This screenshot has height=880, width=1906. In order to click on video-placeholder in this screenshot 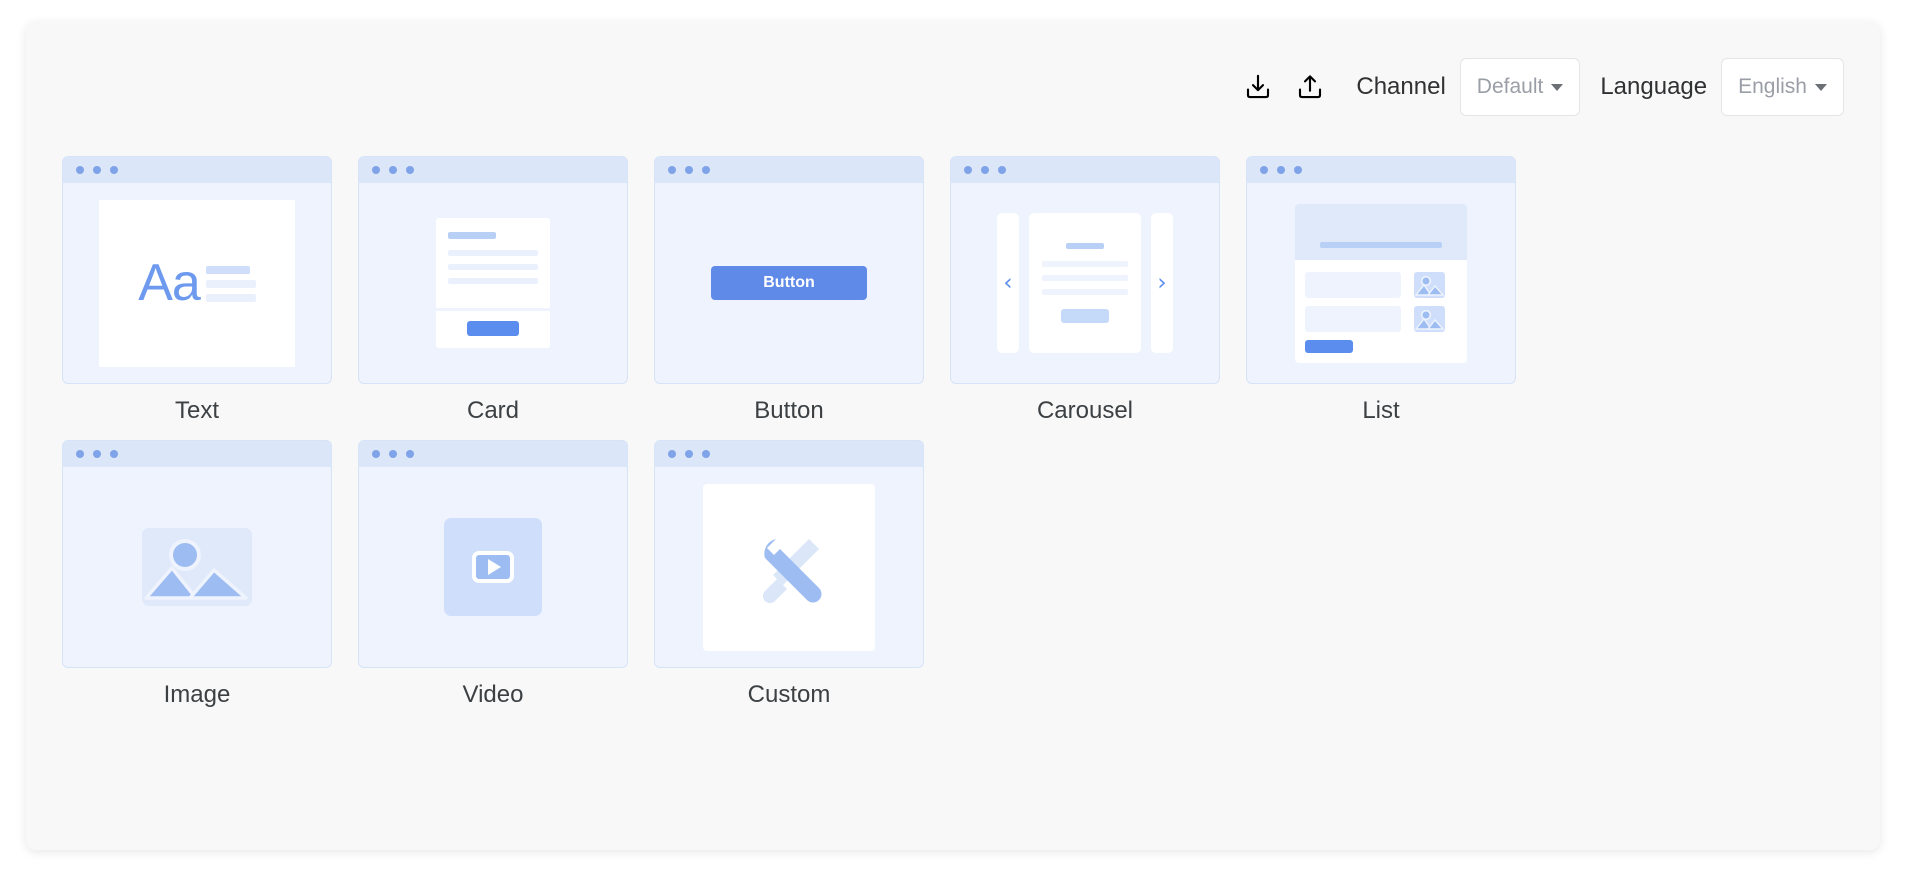, I will do `click(493, 567)`.